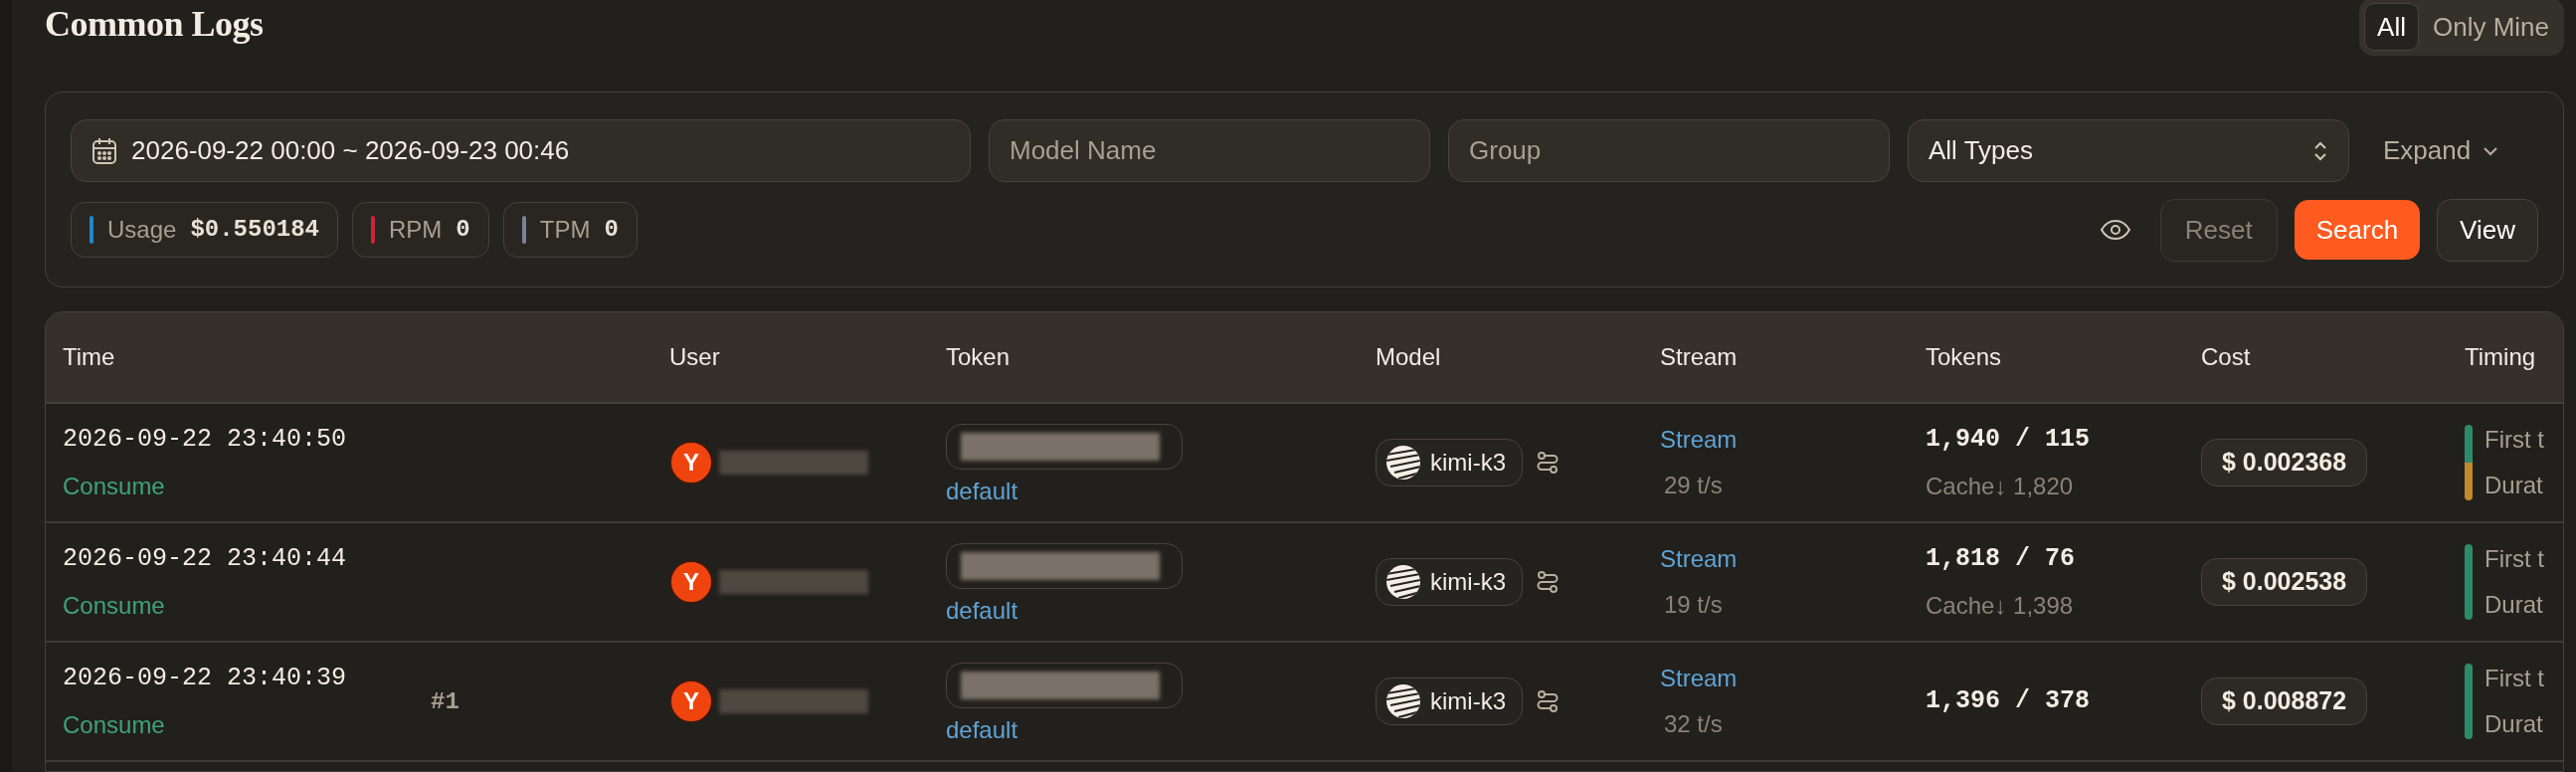  Describe the element at coordinates (1669, 150) in the screenshot. I see `group-field: Group` at that location.